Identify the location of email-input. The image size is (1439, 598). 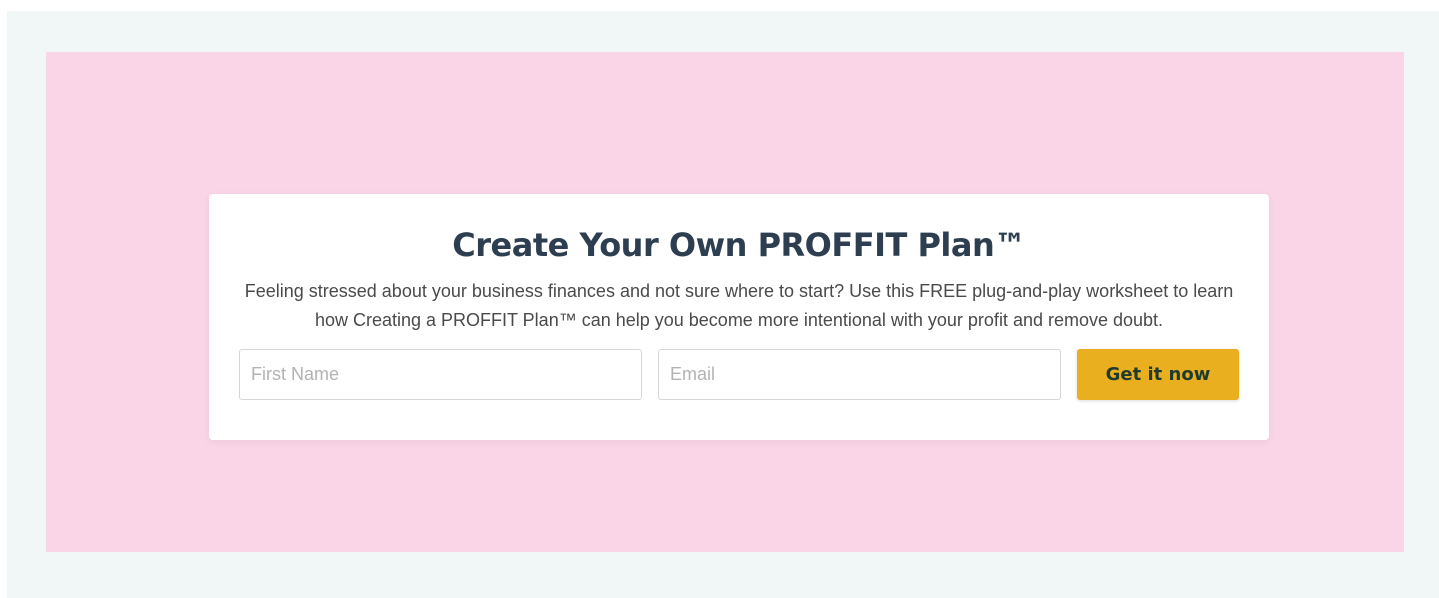
(859, 374).